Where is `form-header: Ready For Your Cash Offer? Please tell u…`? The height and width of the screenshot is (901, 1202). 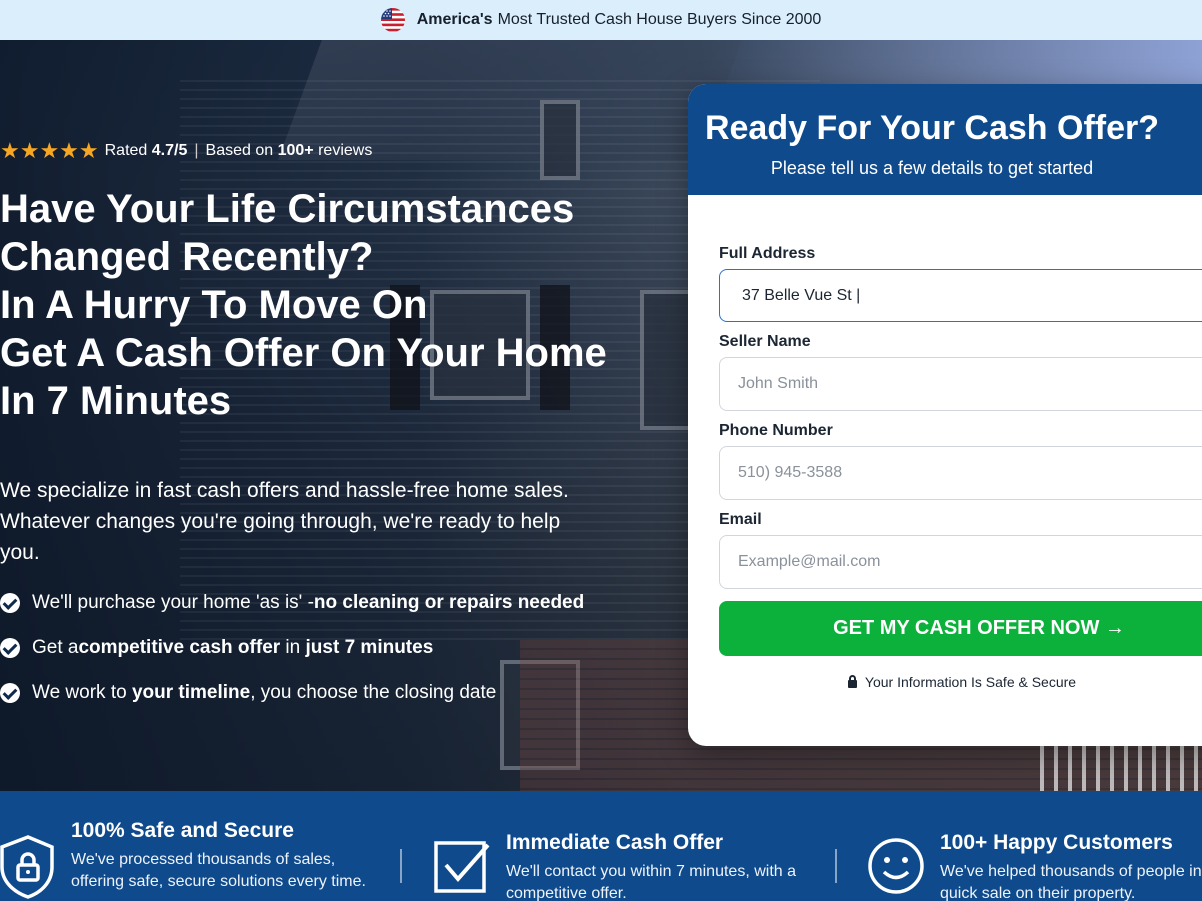 form-header: Ready For Your Cash Offer? Please tell u… is located at coordinates (945, 139).